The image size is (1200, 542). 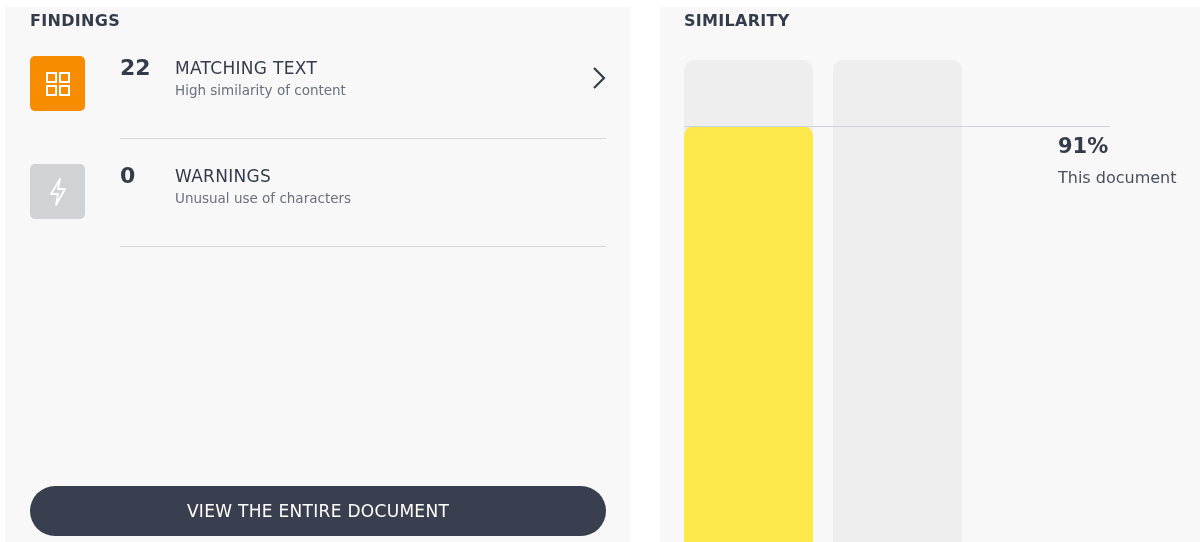 What do you see at coordinates (318, 511) in the screenshot?
I see `view-document-button: VIEW THE ENTIRE DOCUMENT` at bounding box center [318, 511].